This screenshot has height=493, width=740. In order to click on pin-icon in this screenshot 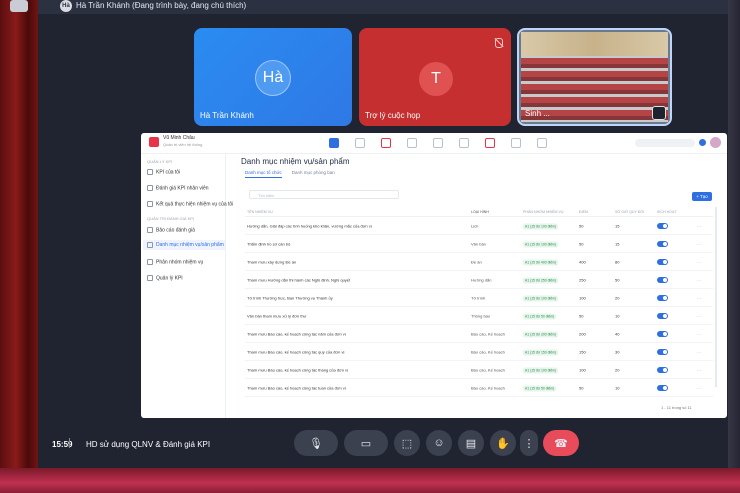, I will do `click(659, 113)`.